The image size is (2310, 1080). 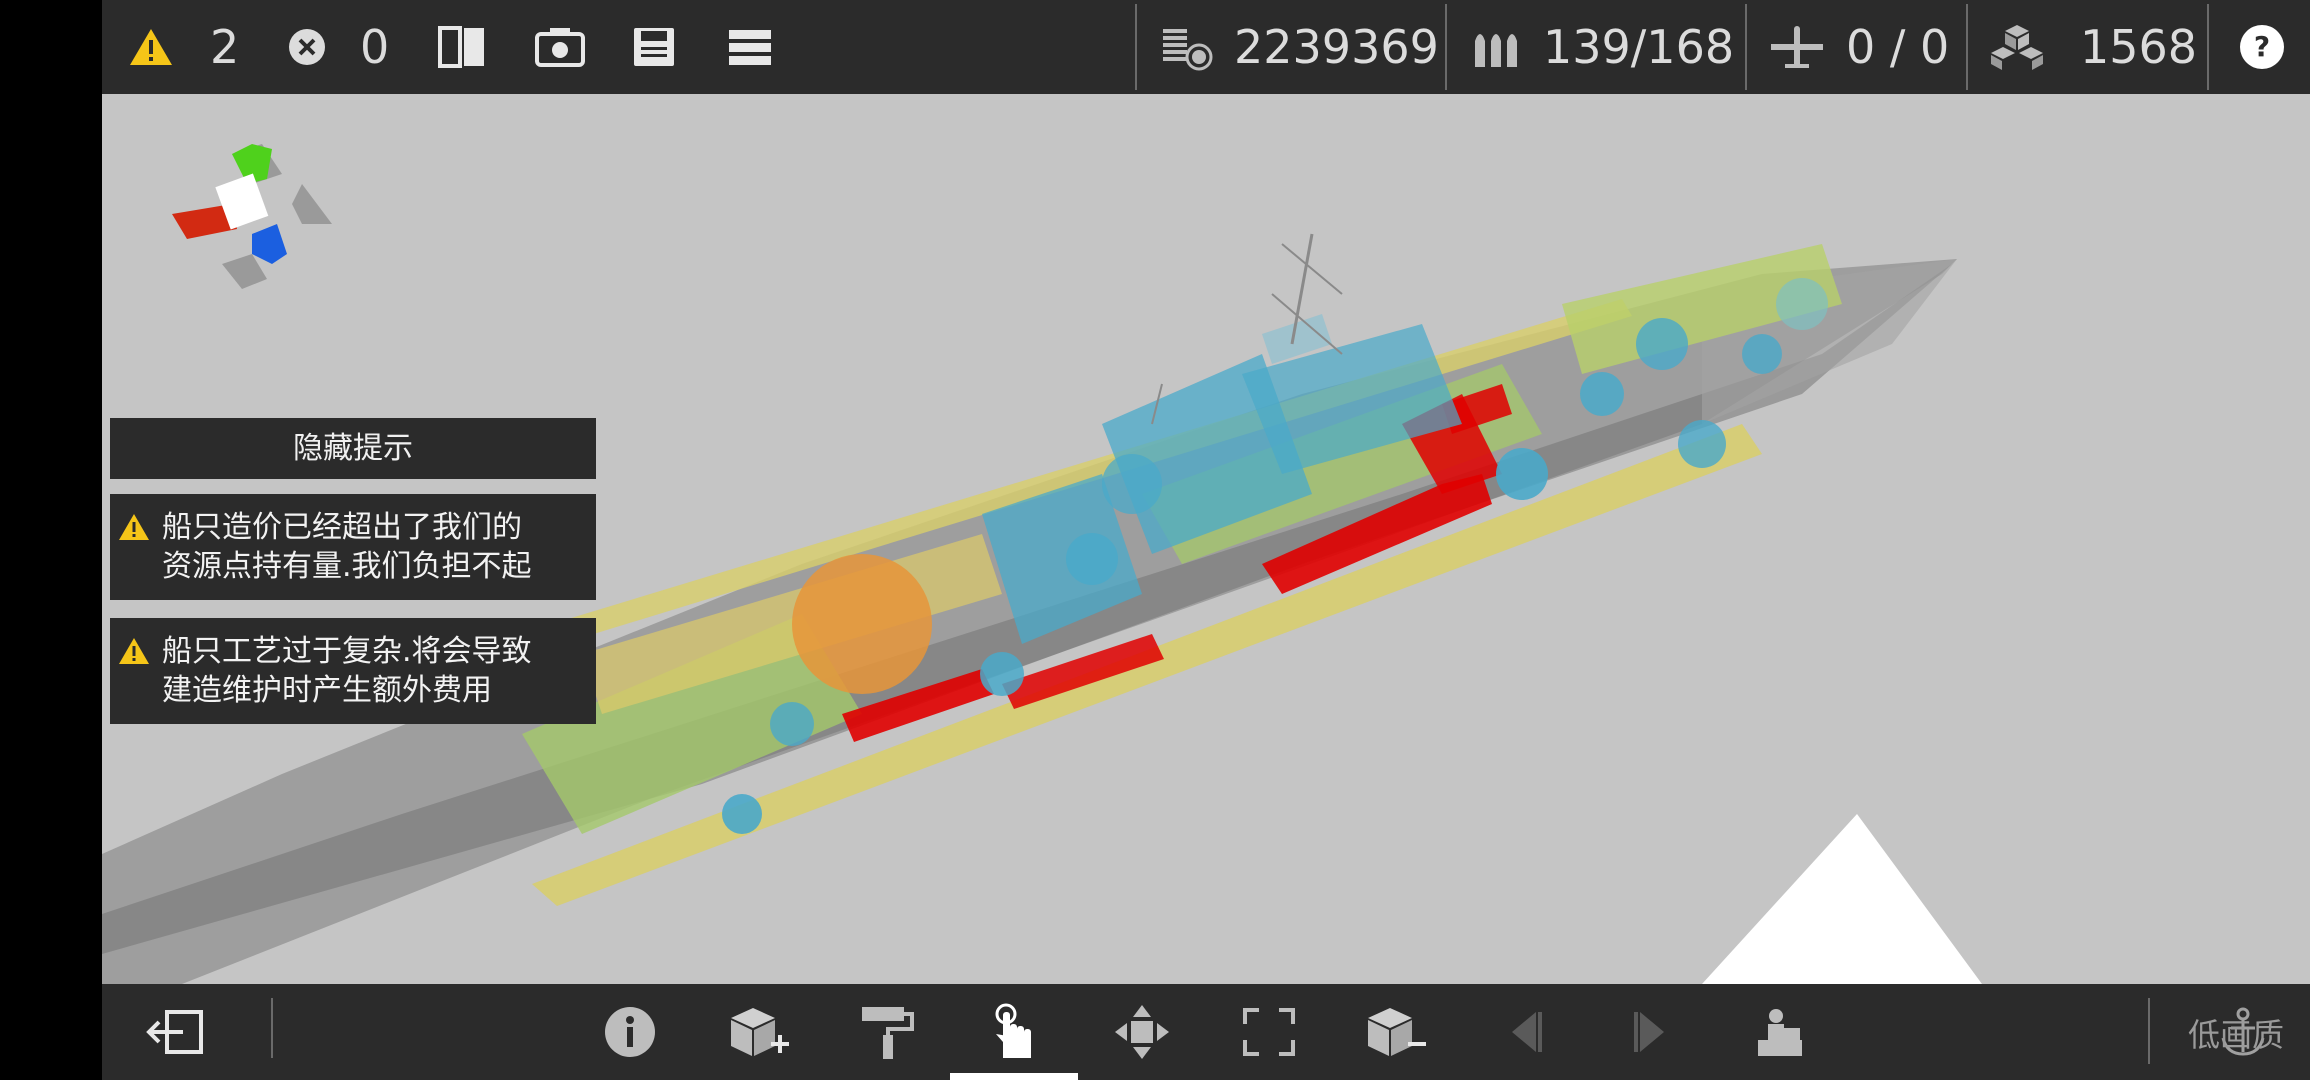 What do you see at coordinates (560, 47) in the screenshot?
I see `camera-icon` at bounding box center [560, 47].